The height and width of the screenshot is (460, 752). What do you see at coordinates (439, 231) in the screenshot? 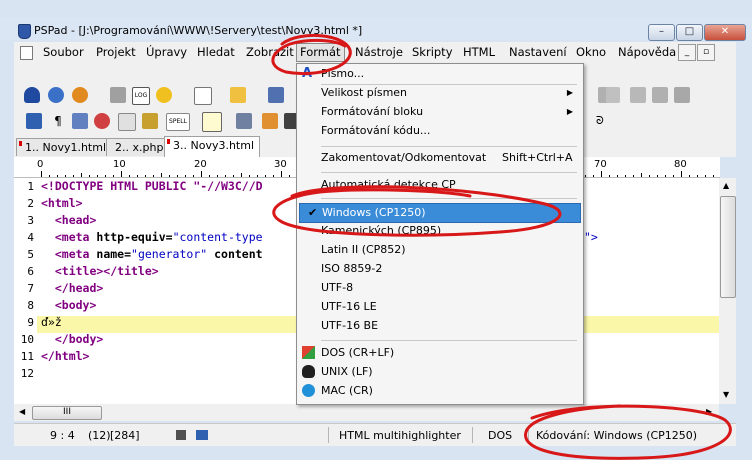
I see `menu-item-kamenickych: Kamenických (CP895)` at bounding box center [439, 231].